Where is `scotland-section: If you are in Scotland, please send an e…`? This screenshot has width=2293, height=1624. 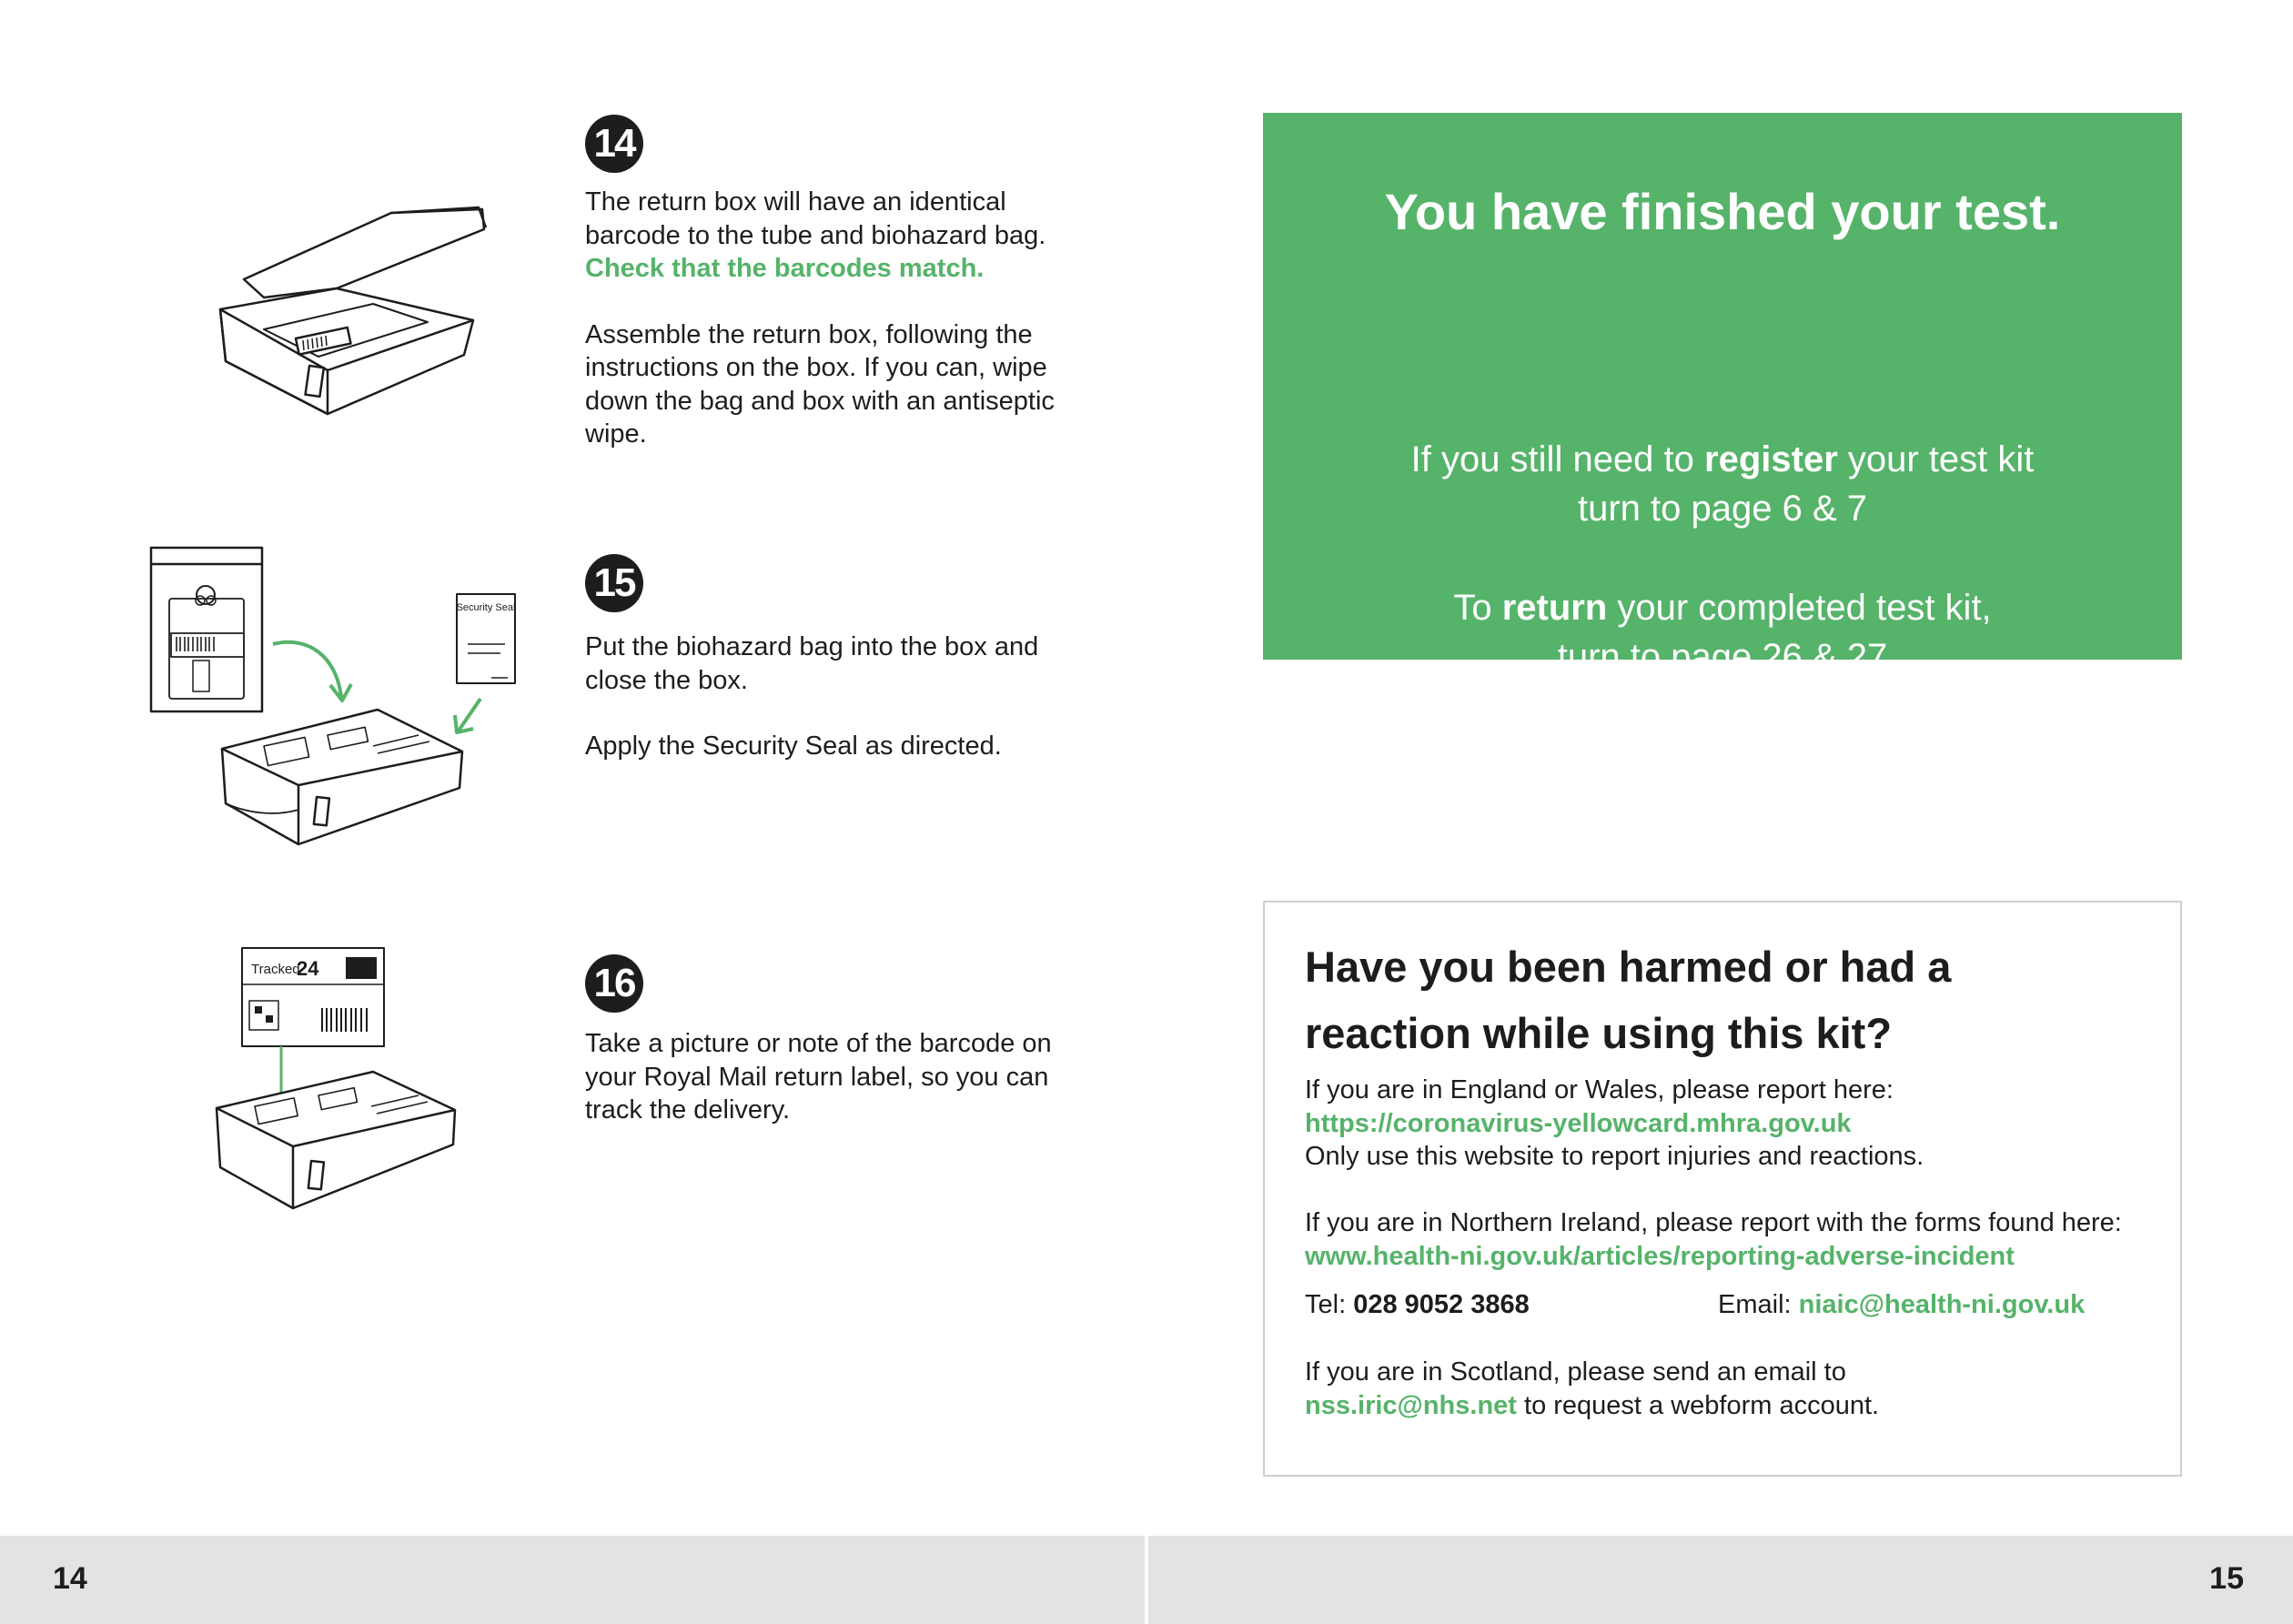
scotland-section: If you are in Scotland, please send an e… is located at coordinates (1592, 1388).